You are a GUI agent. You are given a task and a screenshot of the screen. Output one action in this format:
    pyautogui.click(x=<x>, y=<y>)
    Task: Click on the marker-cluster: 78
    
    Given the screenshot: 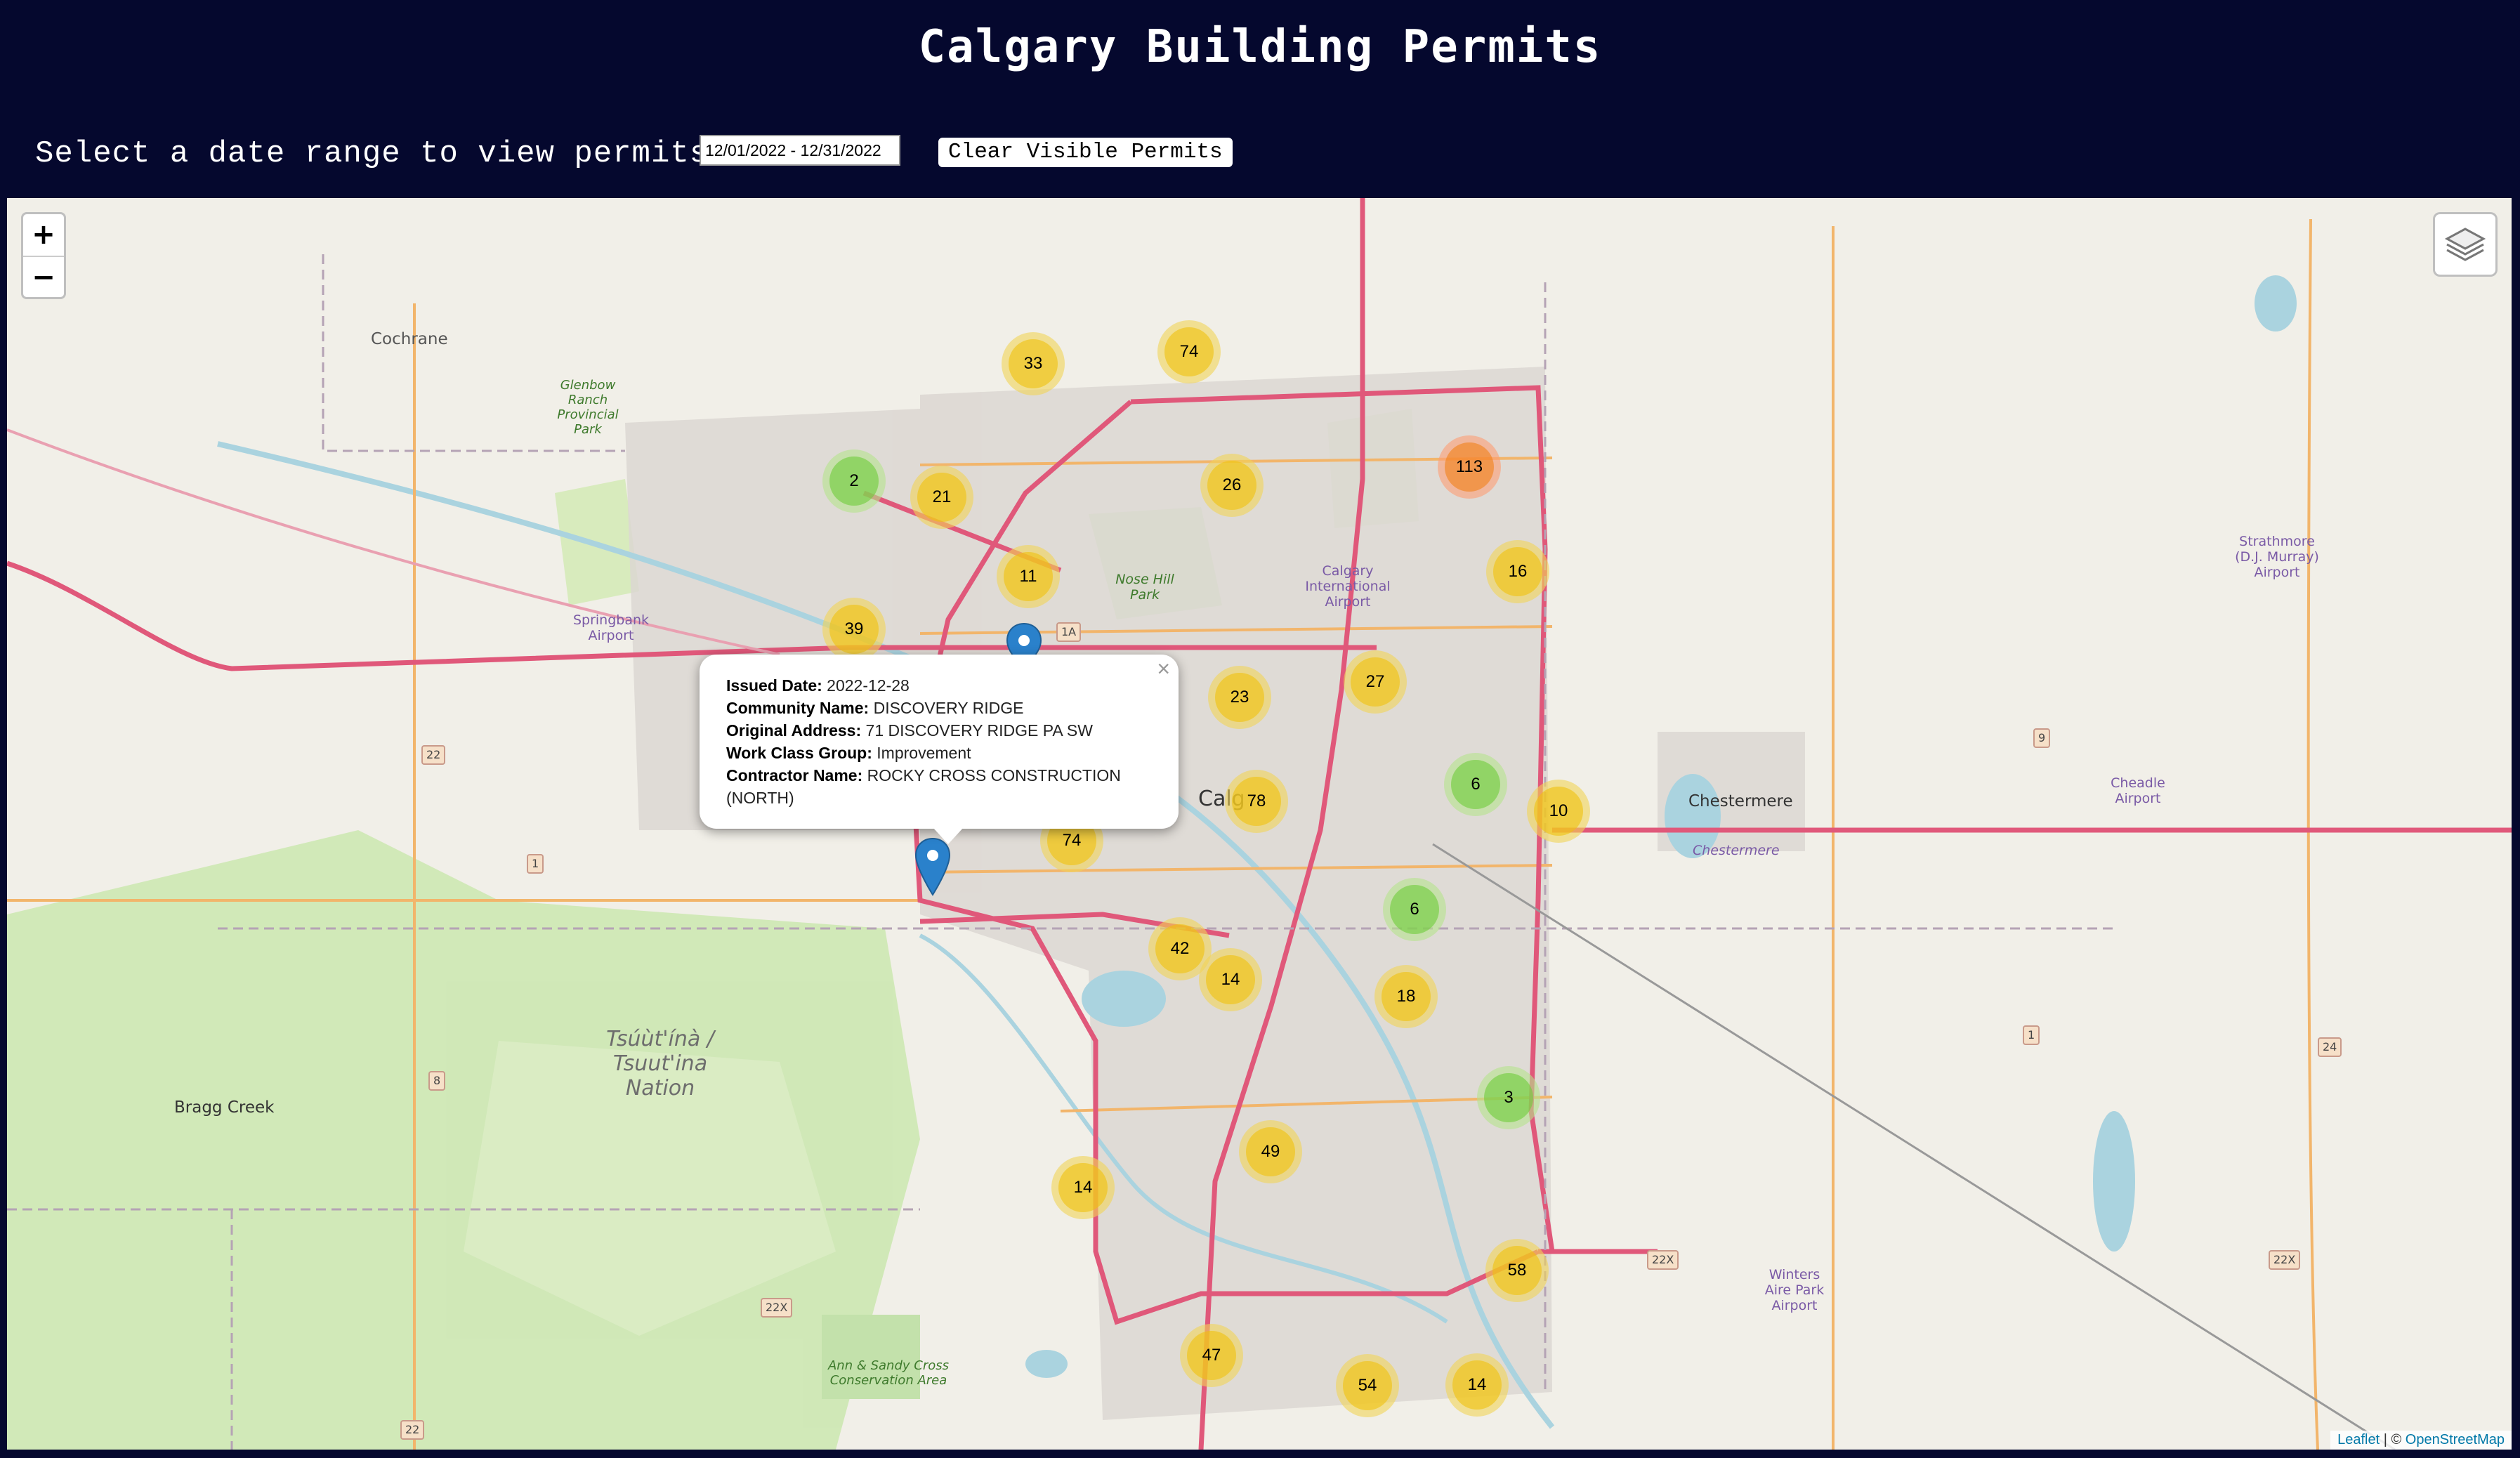 What is the action you would take?
    pyautogui.click(x=1256, y=801)
    